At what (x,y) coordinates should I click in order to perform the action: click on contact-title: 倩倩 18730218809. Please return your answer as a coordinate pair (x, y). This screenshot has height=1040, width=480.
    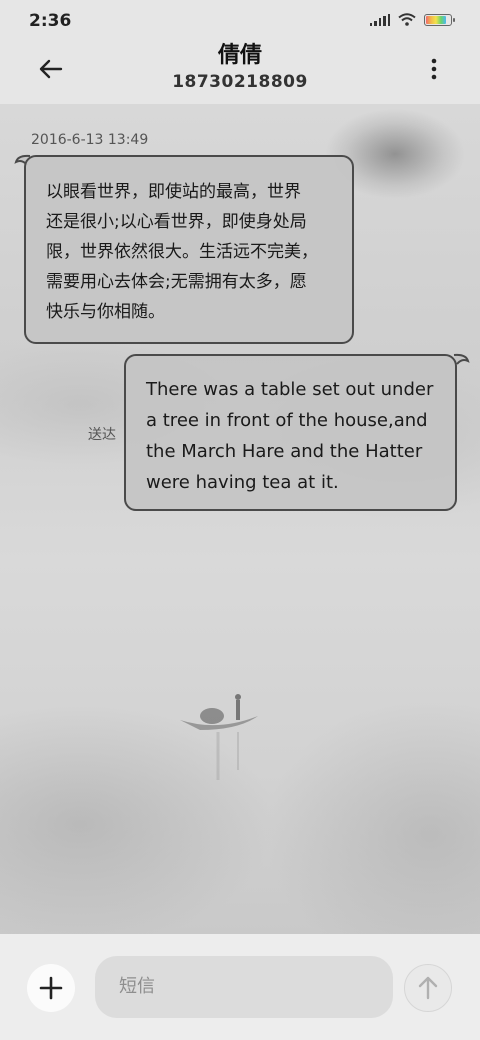
    Looking at the image, I should click on (240, 68).